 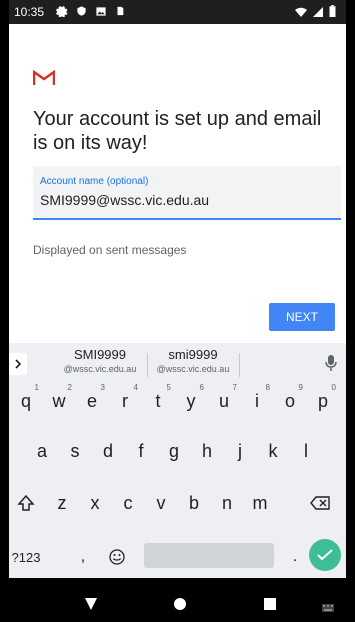 I want to click on suggestion-1: SMI9999 @wssc.vic.edu.au, so click(x=100, y=360).